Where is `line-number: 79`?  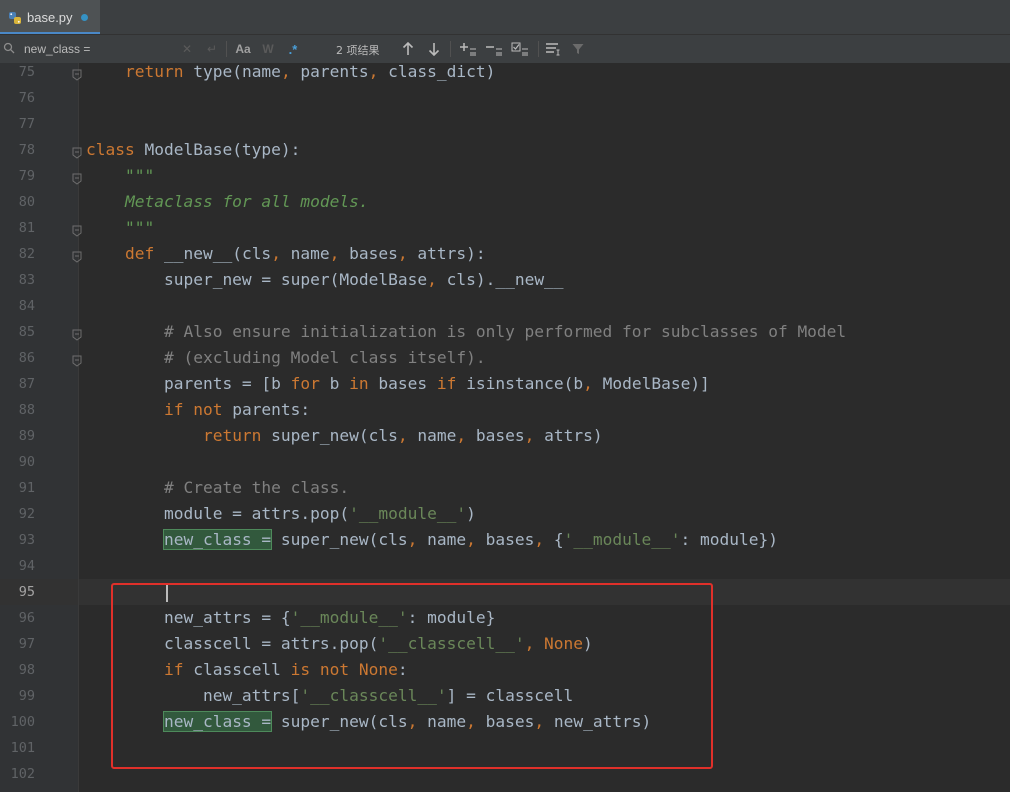 line-number: 79 is located at coordinates (26, 176).